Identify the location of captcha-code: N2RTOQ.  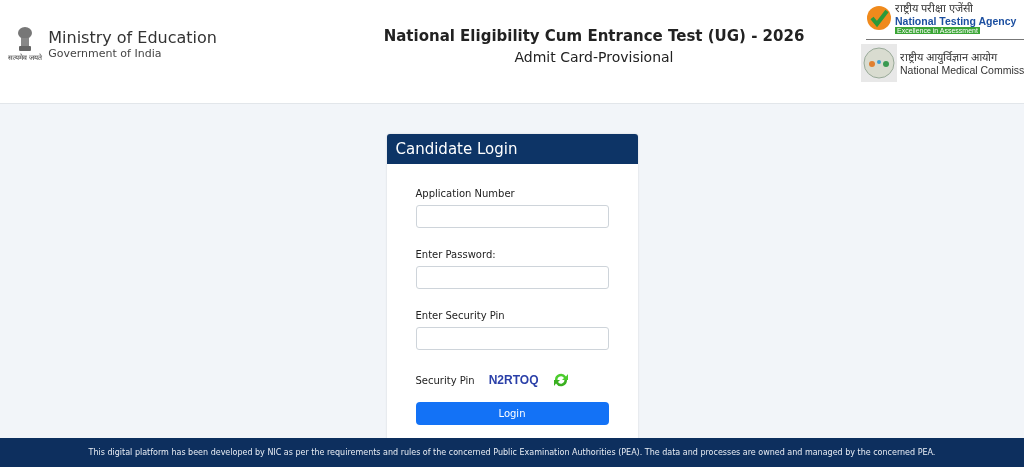
(513, 380).